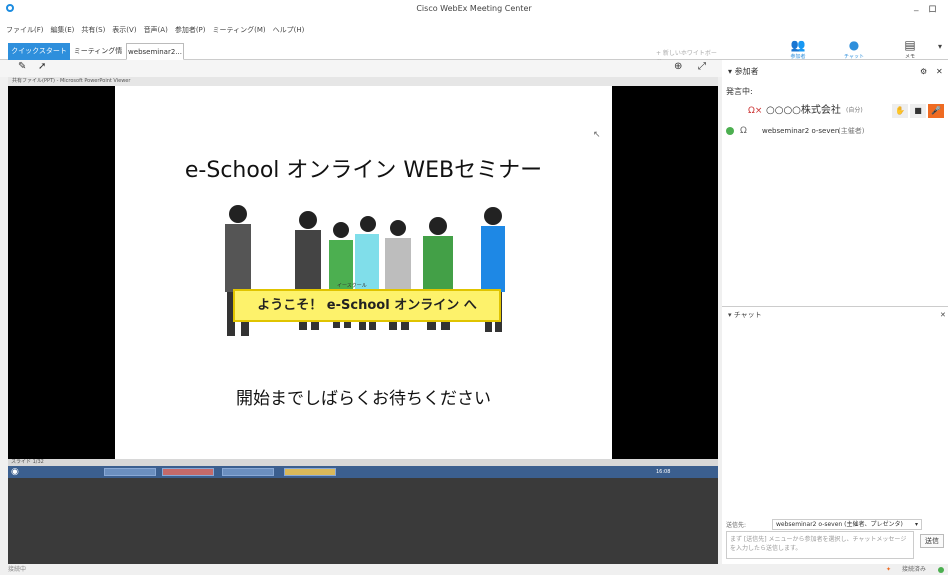 The height and width of the screenshot is (575, 948). Describe the element at coordinates (363, 462) in the screenshot. I see `slide-counter-bar: スライド 1/32` at that location.